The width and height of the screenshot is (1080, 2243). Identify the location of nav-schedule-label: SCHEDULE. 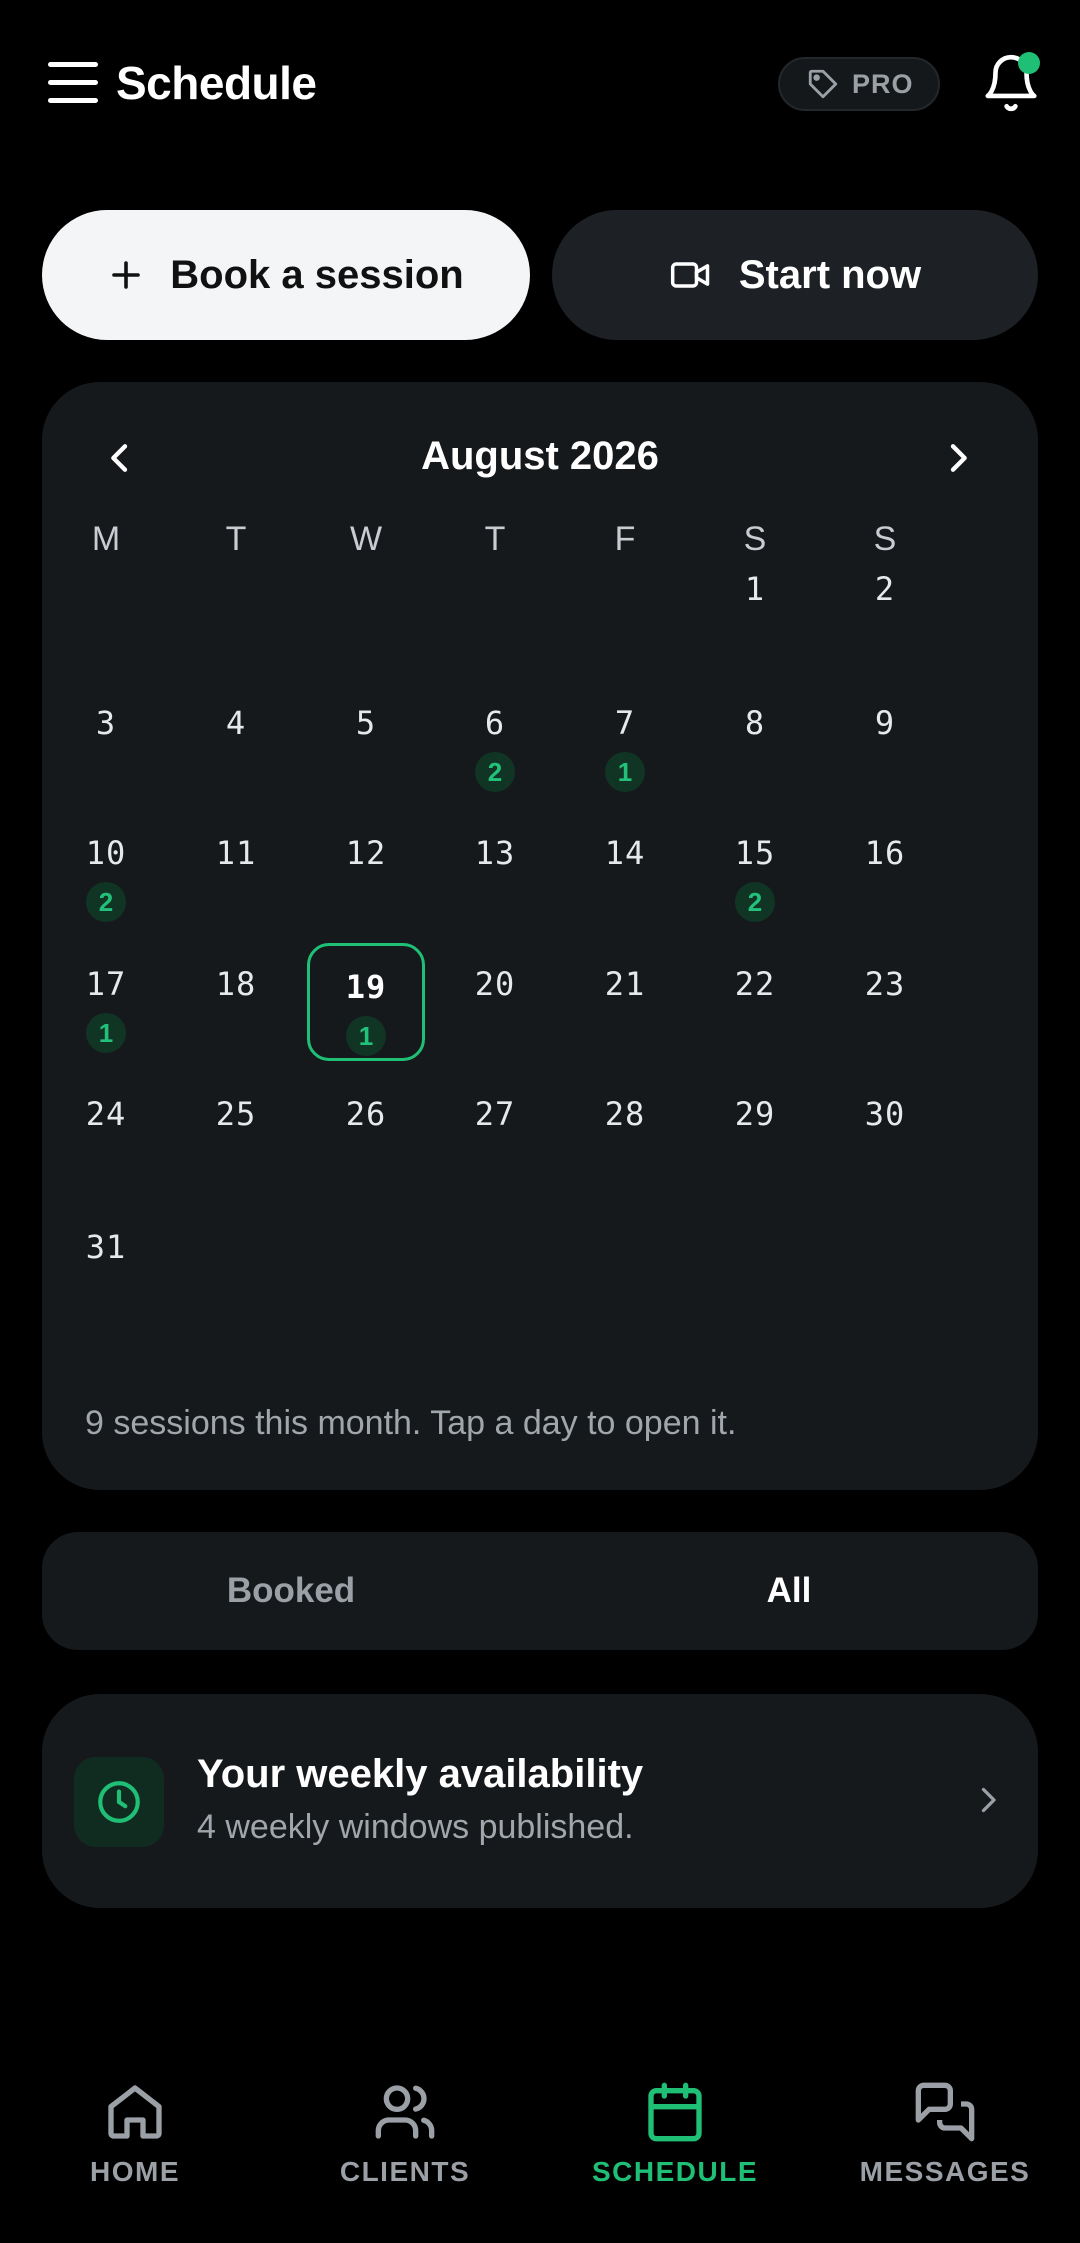
(674, 2171).